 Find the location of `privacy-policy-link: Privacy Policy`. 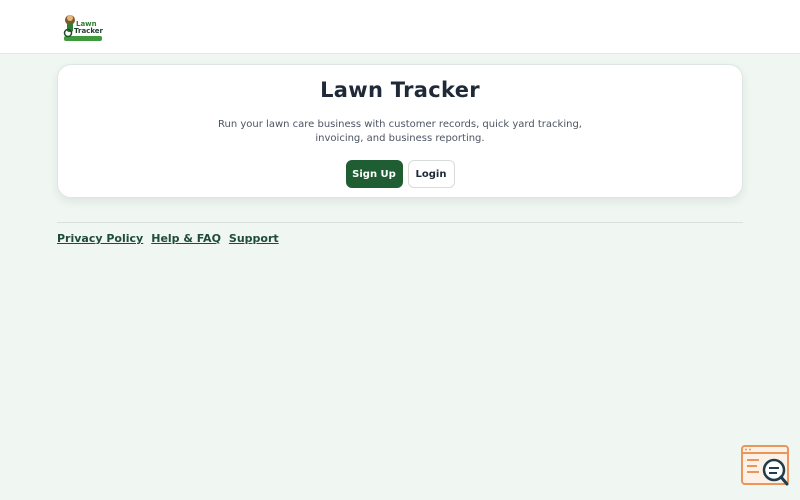

privacy-policy-link: Privacy Policy is located at coordinates (100, 238).